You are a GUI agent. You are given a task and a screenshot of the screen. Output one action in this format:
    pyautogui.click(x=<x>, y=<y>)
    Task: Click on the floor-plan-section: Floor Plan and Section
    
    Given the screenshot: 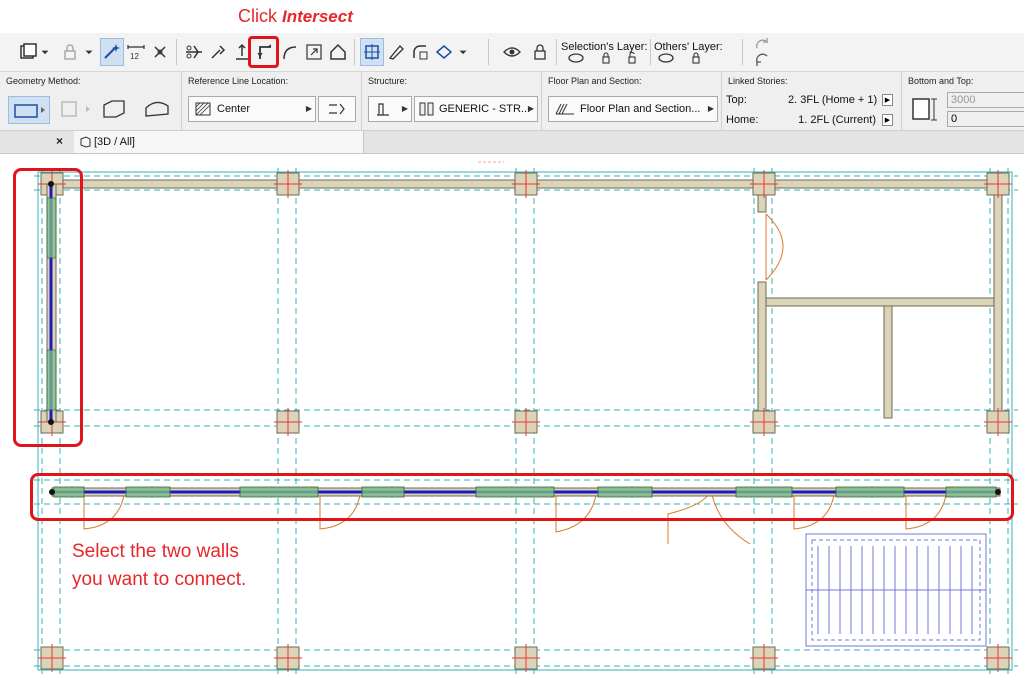 What is the action you would take?
    pyautogui.click(x=632, y=101)
    